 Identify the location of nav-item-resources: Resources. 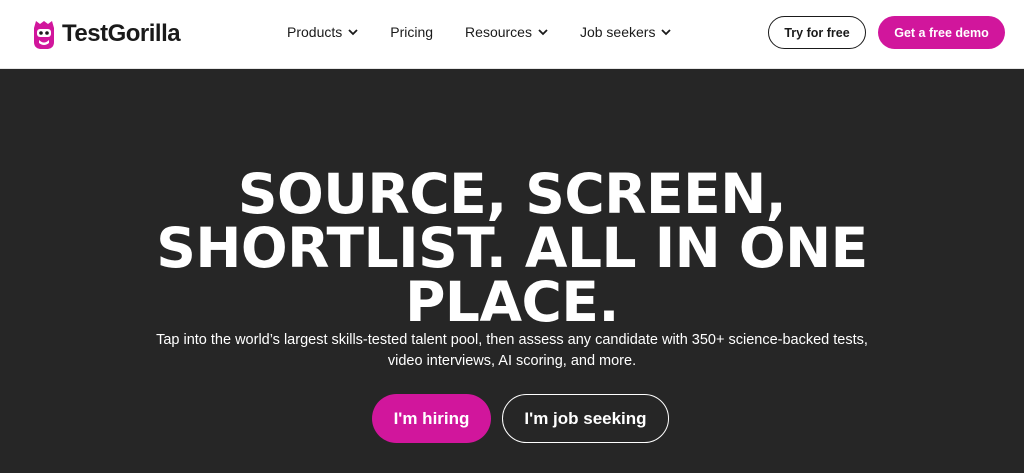
(506, 32).